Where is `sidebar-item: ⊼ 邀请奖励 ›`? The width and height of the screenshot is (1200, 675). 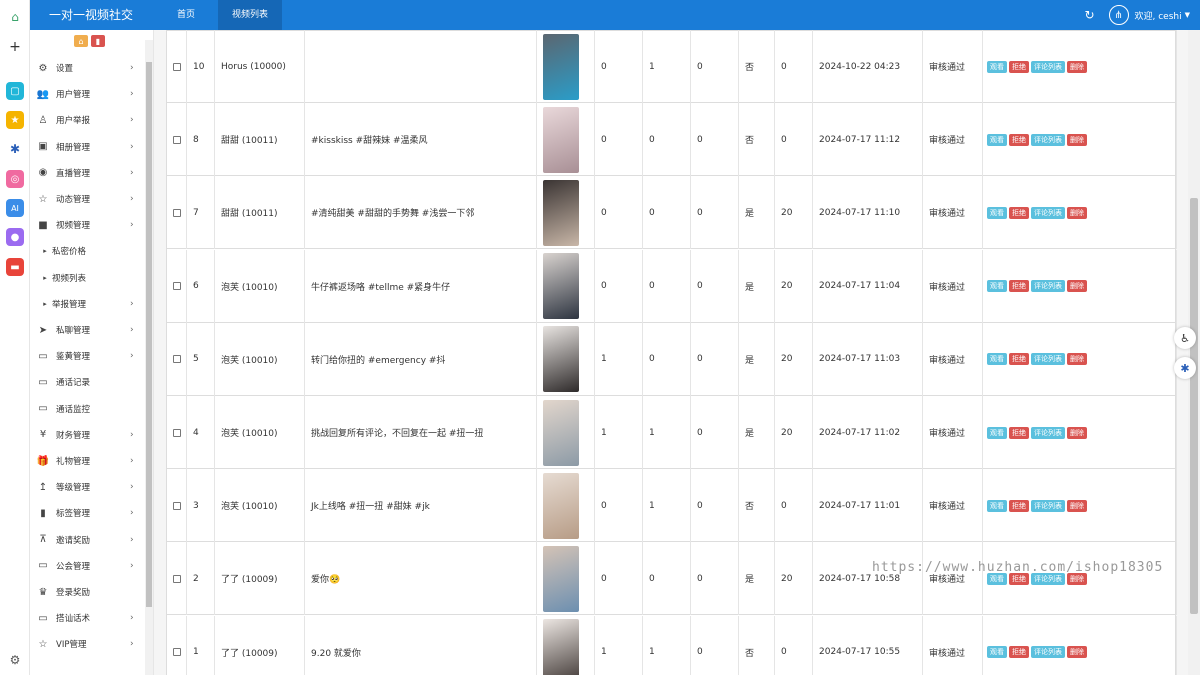 sidebar-item: ⊼ 邀请奖励 › is located at coordinates (87, 540).